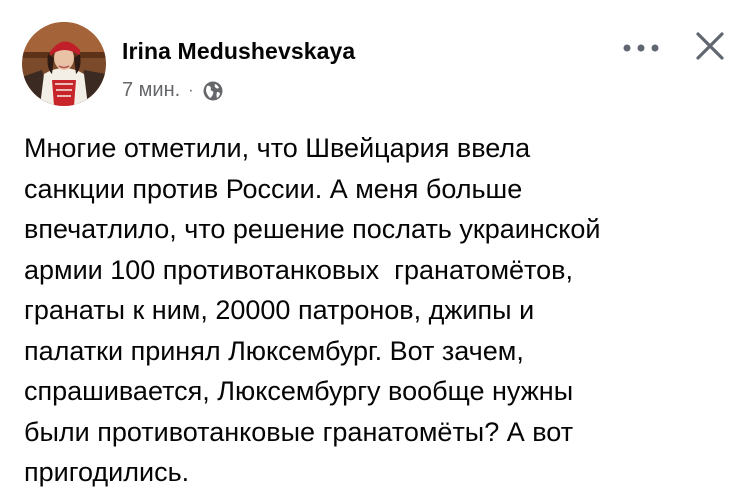 The width and height of the screenshot is (750, 497). I want to click on post-text-line: спрашивается, Люксембургу вообще нужны, so click(299, 391).